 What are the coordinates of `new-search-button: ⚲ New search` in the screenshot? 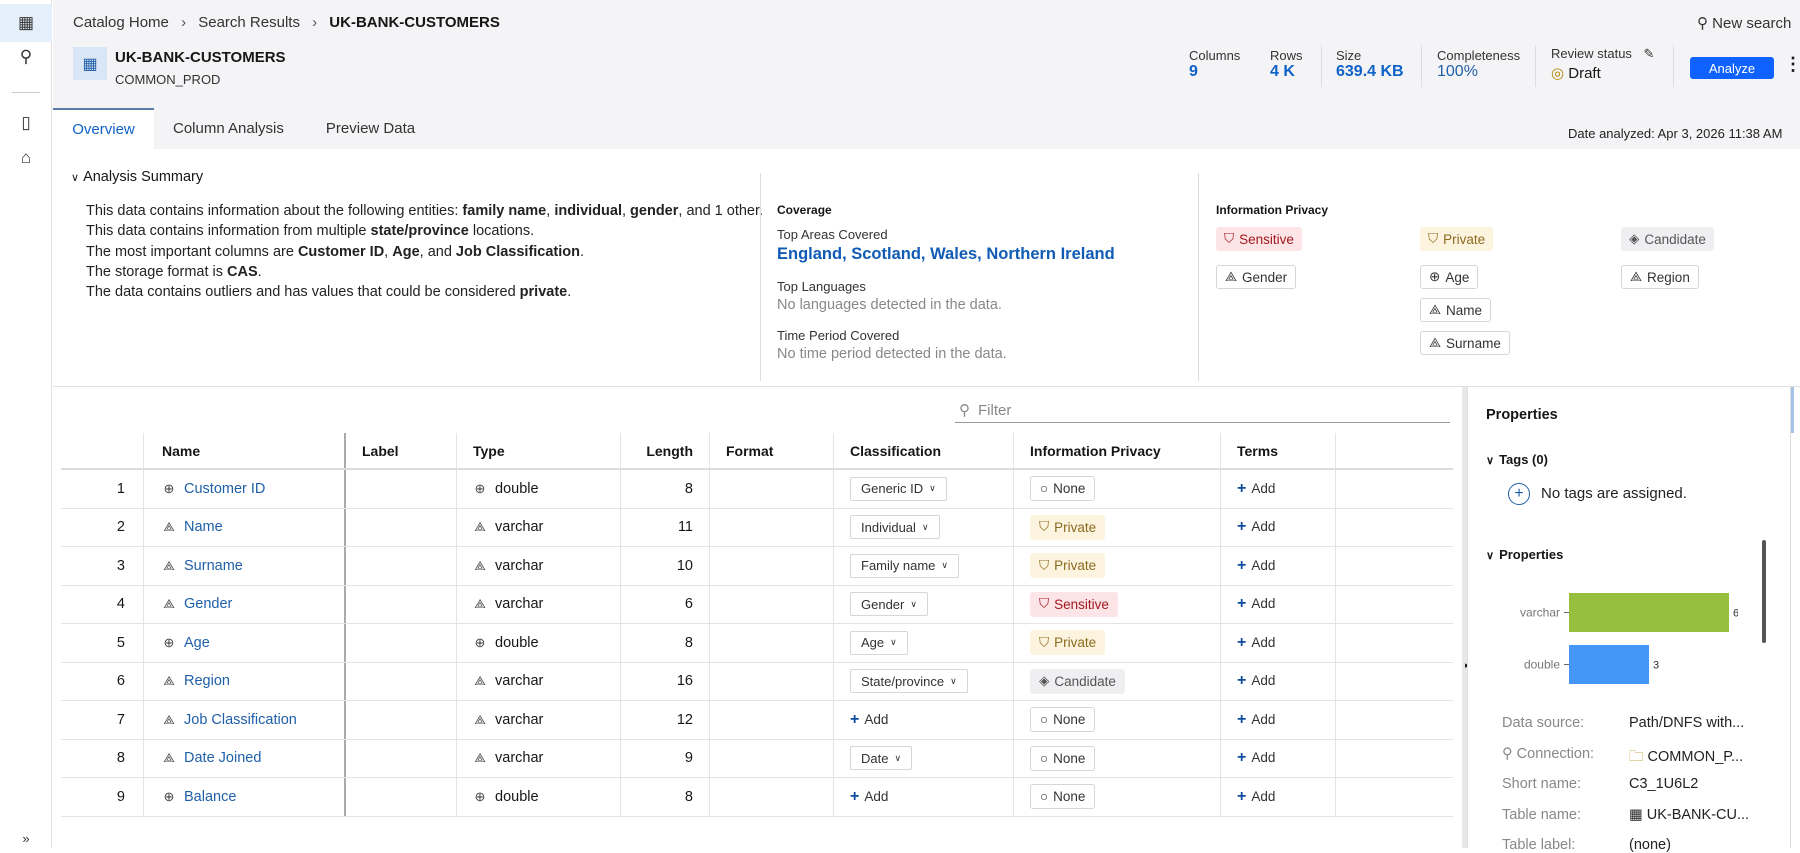 It's located at (1744, 23).